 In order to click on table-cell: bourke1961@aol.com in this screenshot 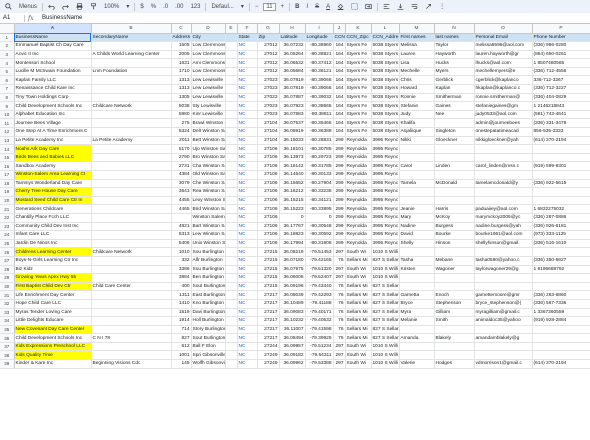, I will do `click(503, 235)`.